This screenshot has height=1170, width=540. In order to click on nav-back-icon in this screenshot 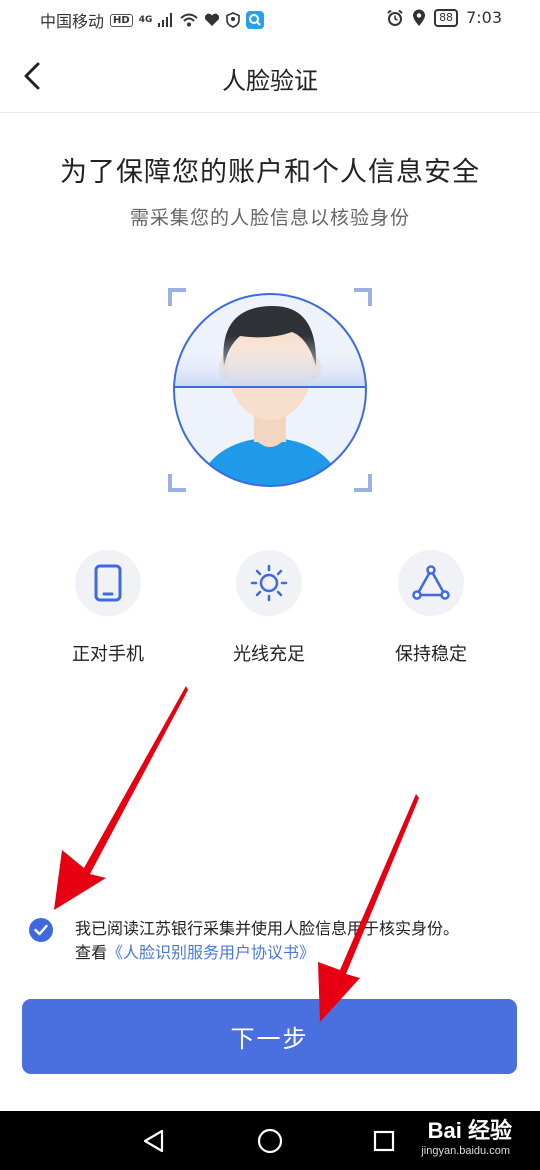, I will do `click(154, 1141)`.